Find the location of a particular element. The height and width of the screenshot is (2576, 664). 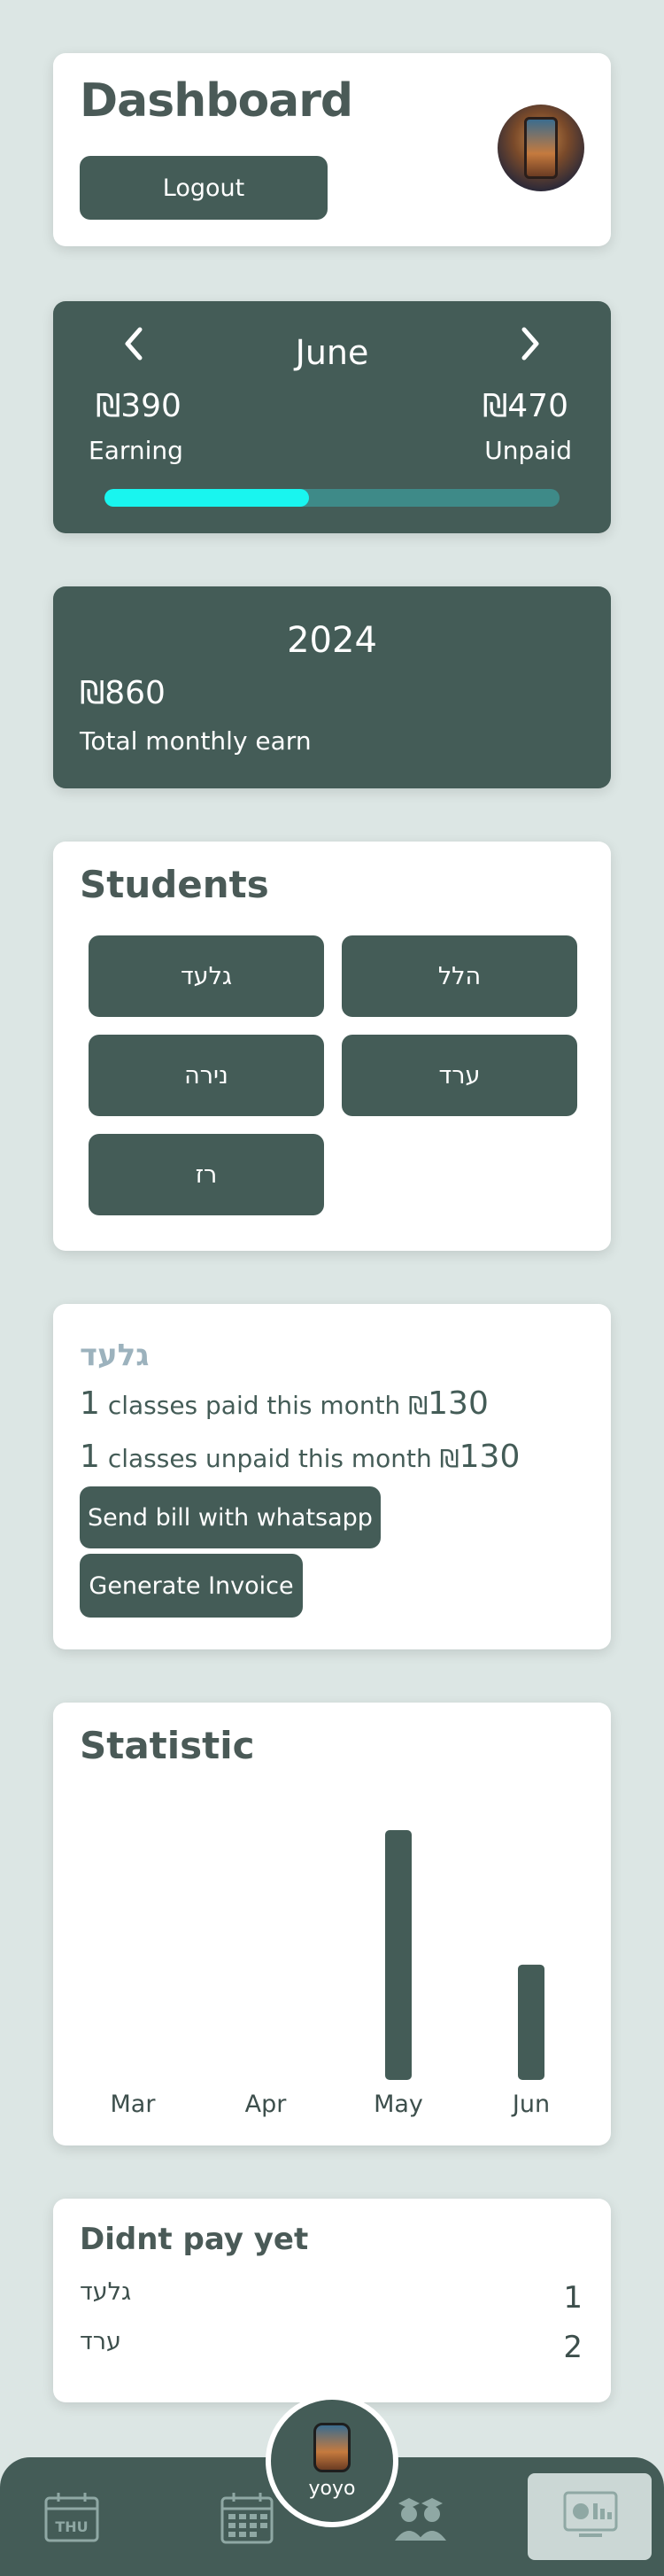

dashboard-icon is located at coordinates (590, 2516).